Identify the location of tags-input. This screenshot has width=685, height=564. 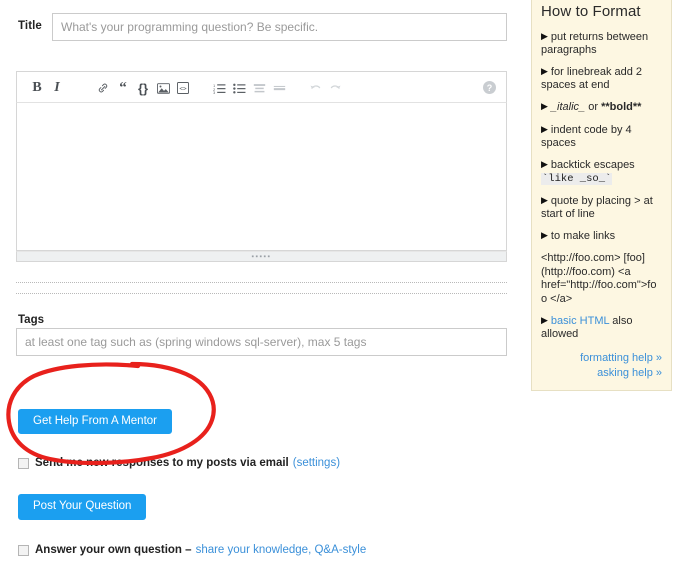
(261, 342).